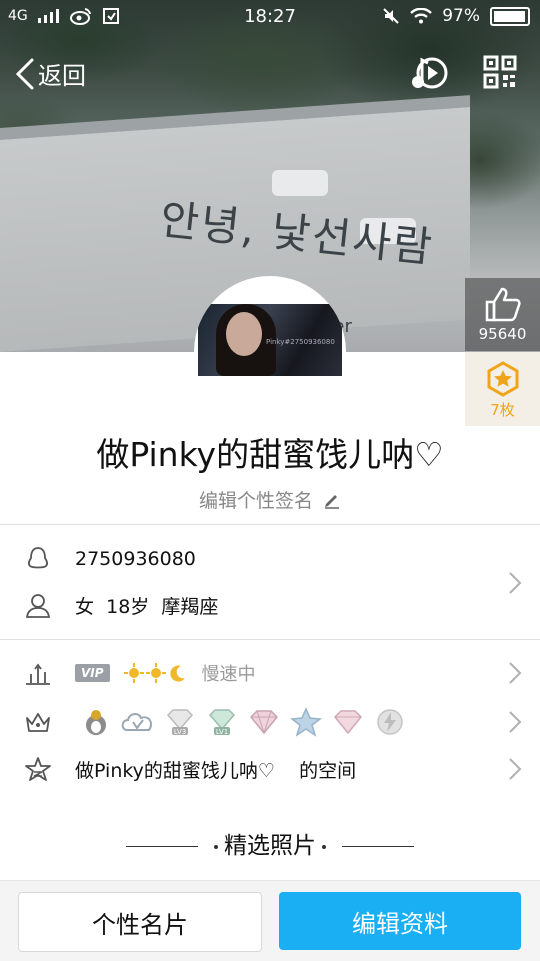  I want to click on diamond-lv3-badge-icon: LV3, so click(180, 722).